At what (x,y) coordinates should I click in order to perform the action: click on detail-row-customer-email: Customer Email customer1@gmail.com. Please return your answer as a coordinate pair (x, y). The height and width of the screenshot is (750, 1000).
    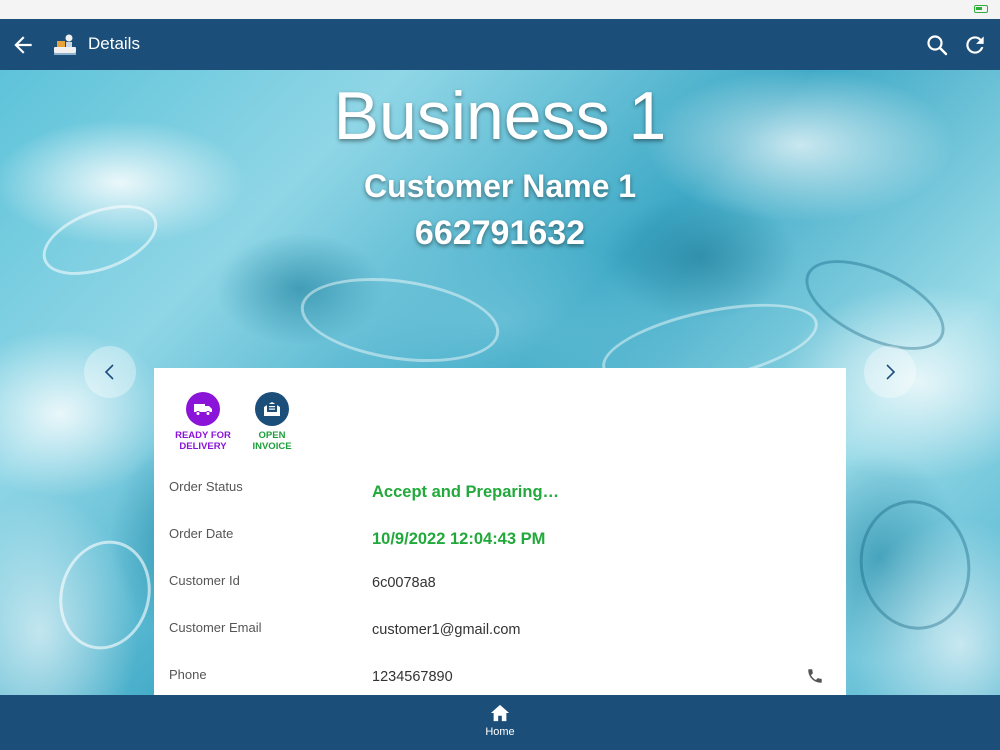
    Looking at the image, I should click on (500, 640).